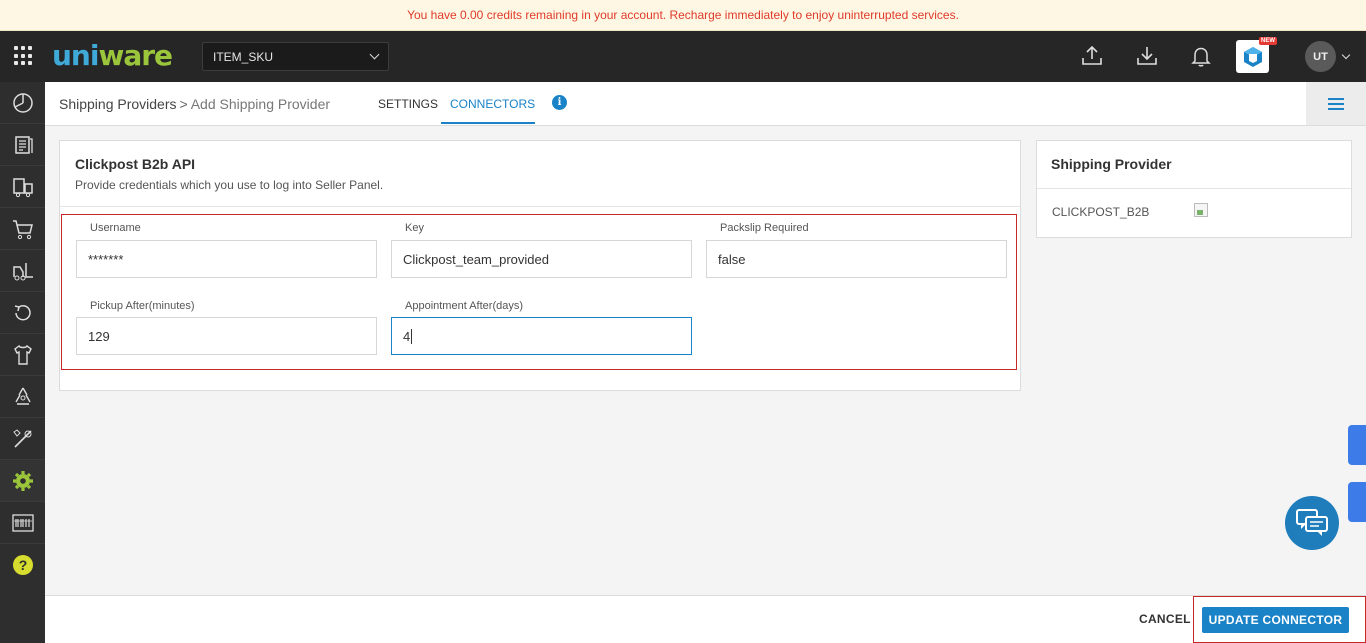  I want to click on tools-icon, so click(22, 439).